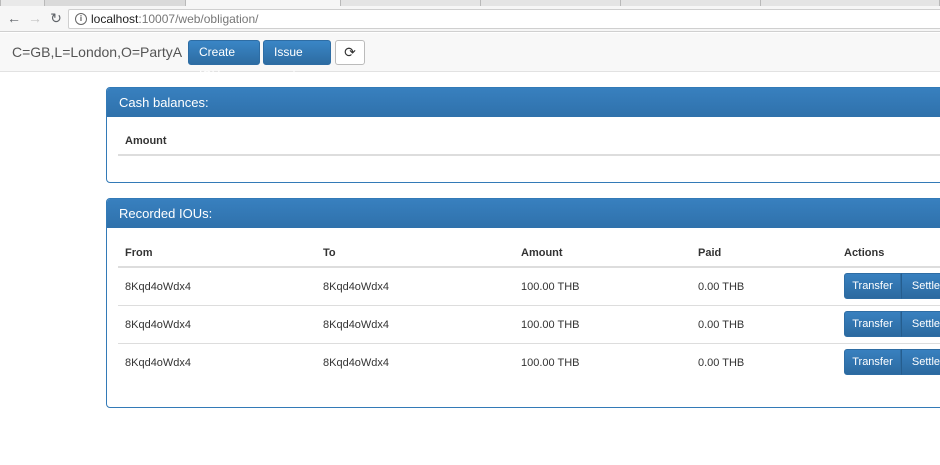  I want to click on refresh-button: ⟳, so click(350, 52).